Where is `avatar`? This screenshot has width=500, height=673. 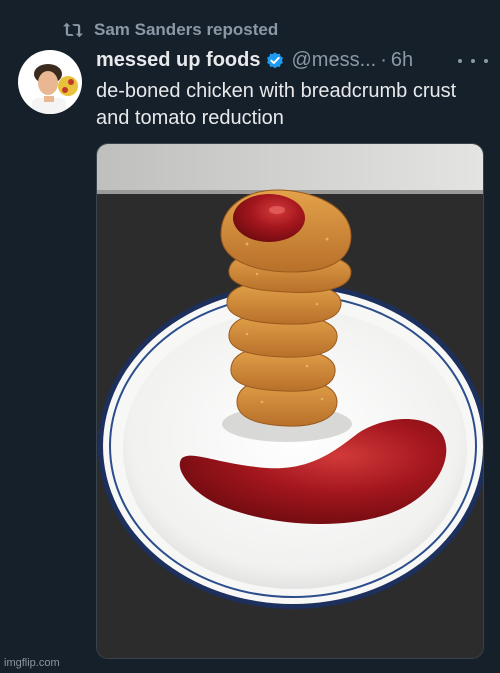
avatar is located at coordinates (50, 82).